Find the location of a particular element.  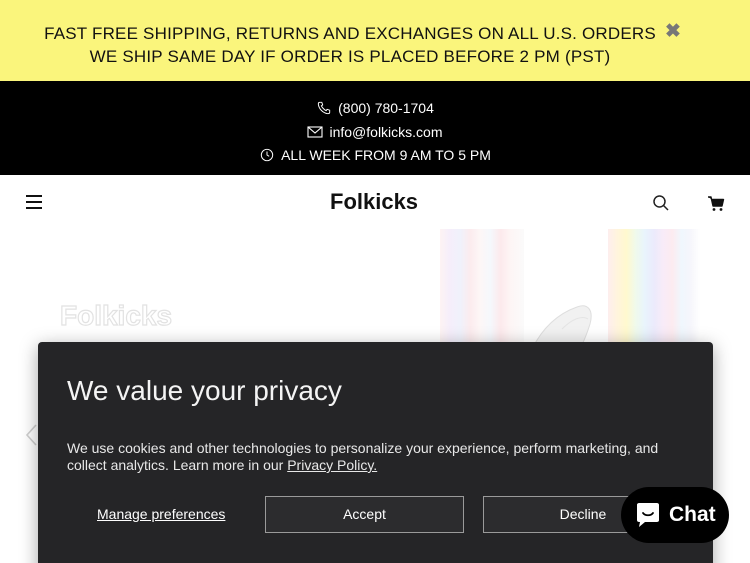

mail-icon is located at coordinates (315, 132).